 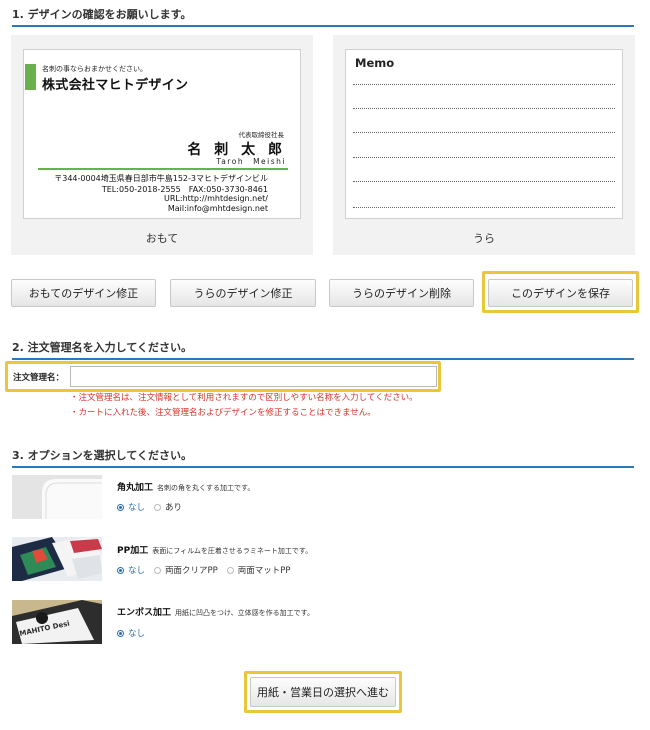 What do you see at coordinates (30, 77) in the screenshot?
I see `card-accent-bar` at bounding box center [30, 77].